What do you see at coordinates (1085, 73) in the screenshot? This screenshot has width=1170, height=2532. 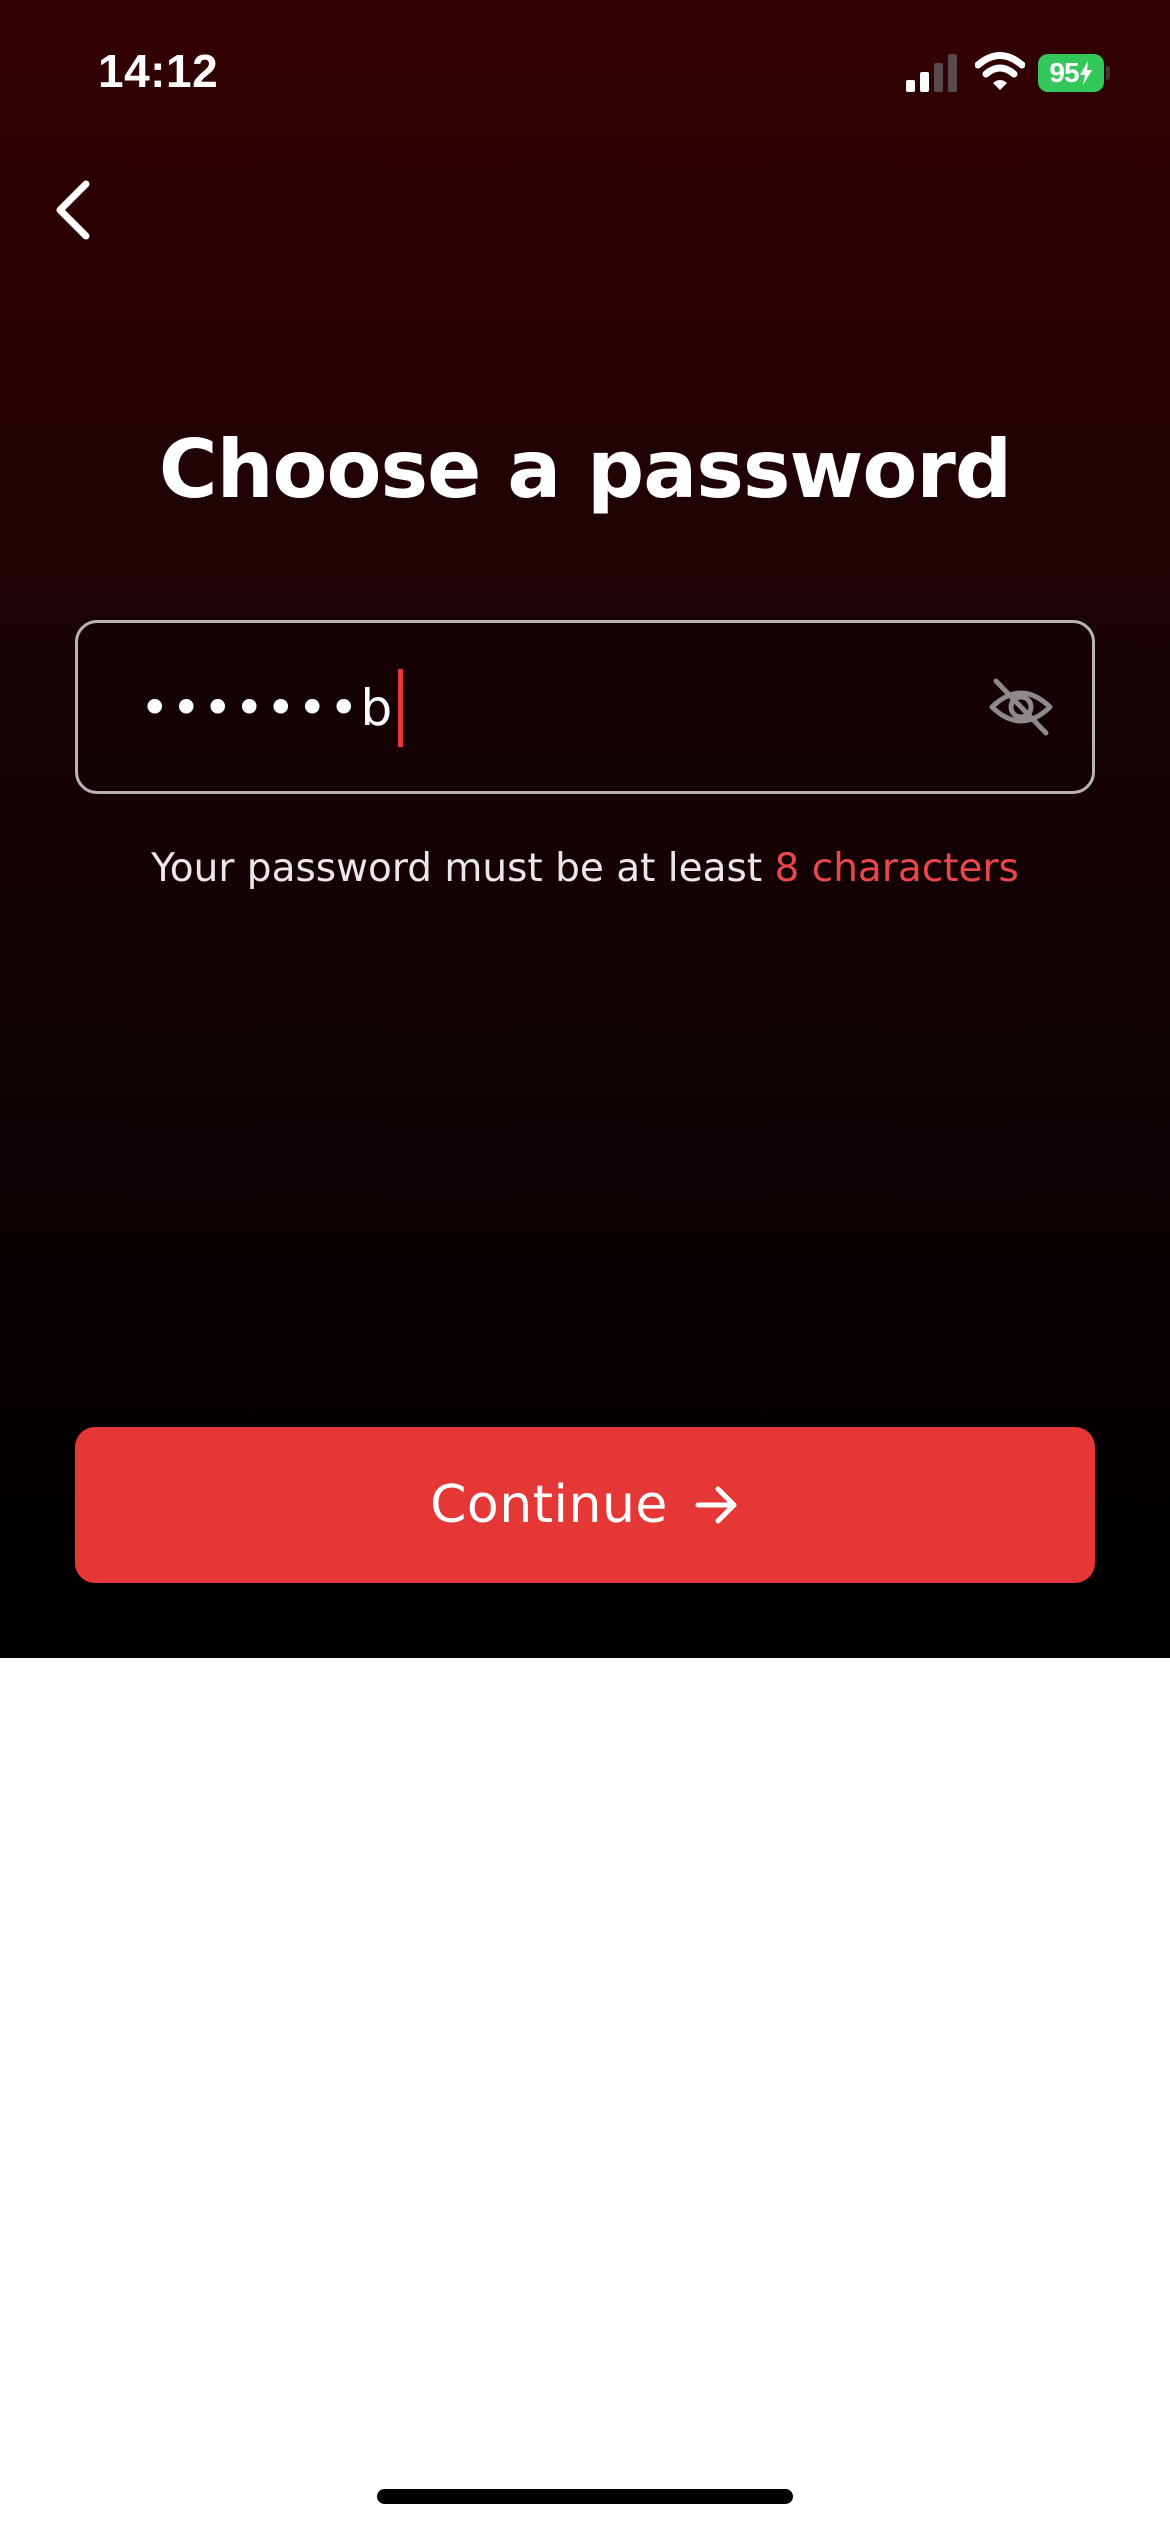 I see `charging-bolt-icon` at bounding box center [1085, 73].